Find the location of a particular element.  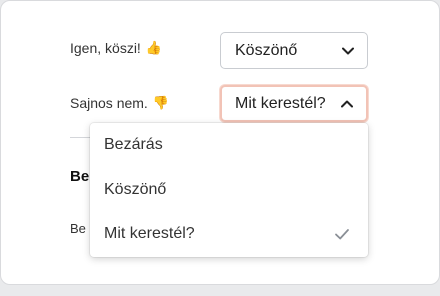

thumbs-up-icon: 👍 is located at coordinates (154, 47).